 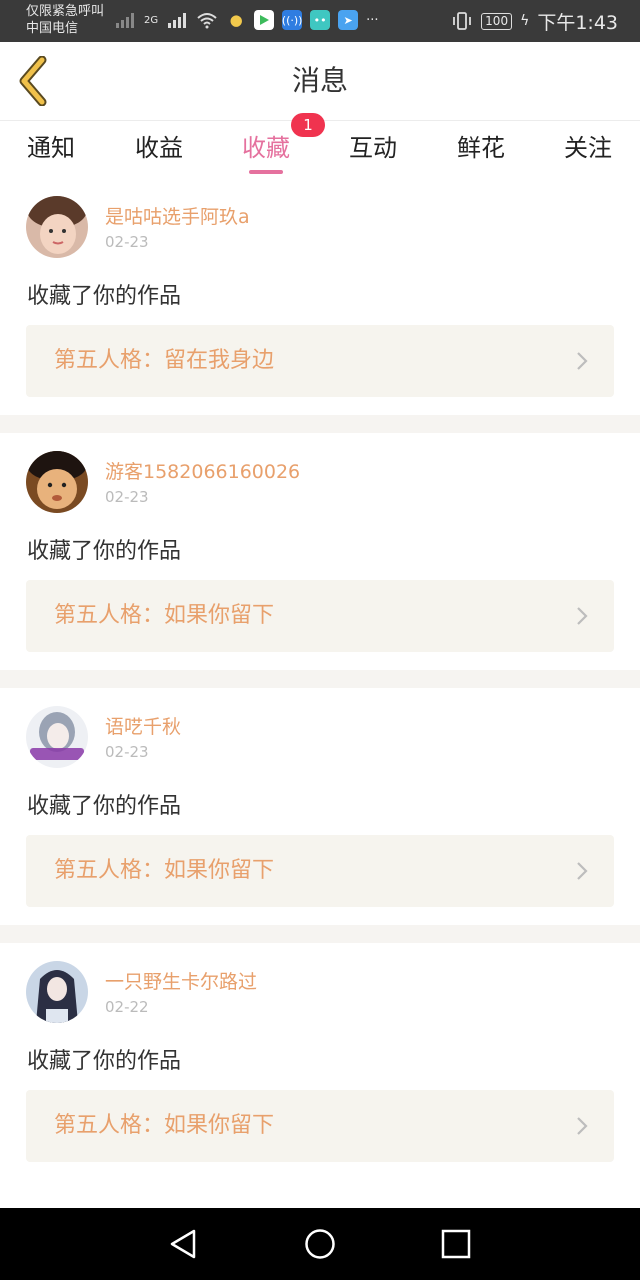 I want to click on play-app-icon, so click(x=264, y=20).